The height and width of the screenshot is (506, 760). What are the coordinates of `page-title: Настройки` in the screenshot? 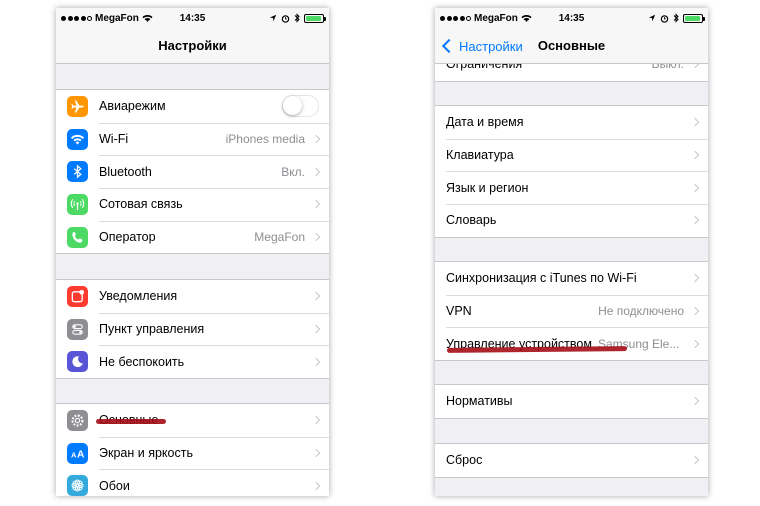 It's located at (192, 45).